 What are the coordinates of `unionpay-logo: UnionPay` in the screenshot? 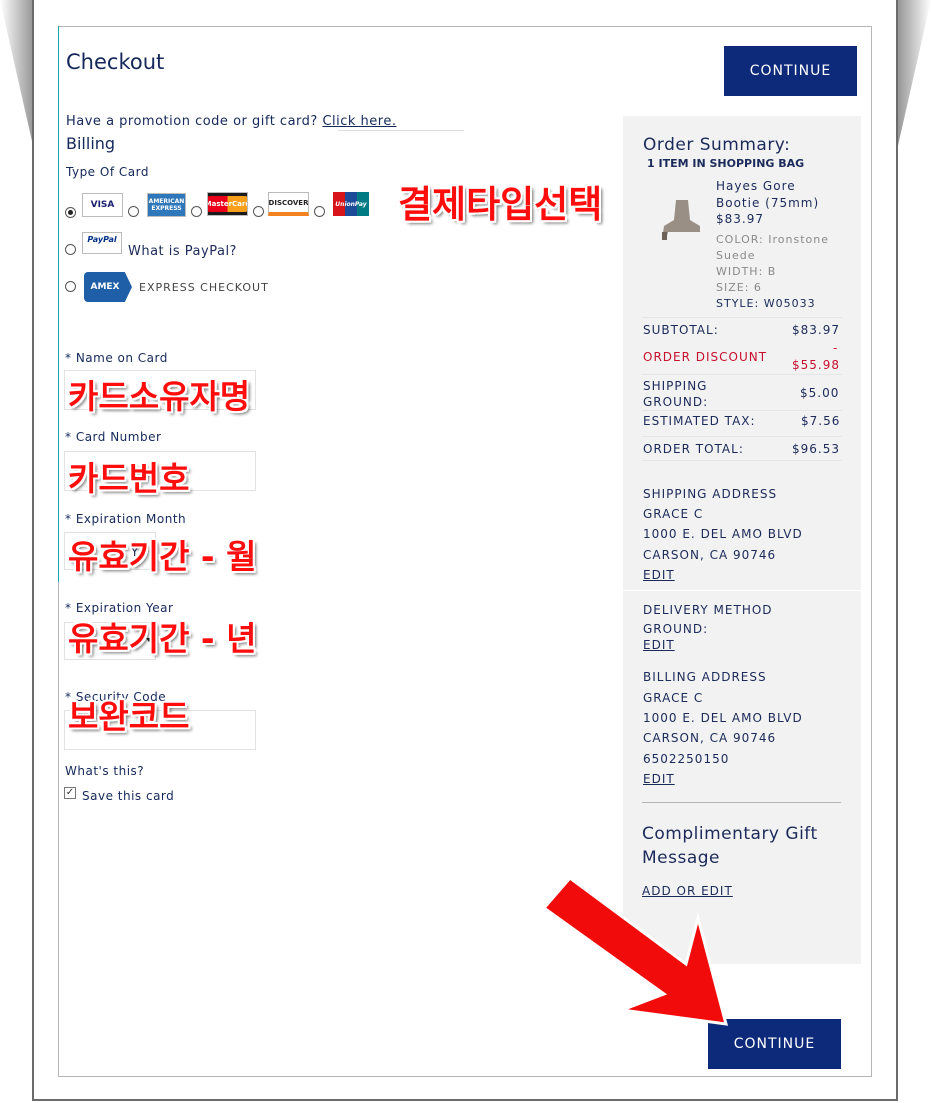 It's located at (351, 204).